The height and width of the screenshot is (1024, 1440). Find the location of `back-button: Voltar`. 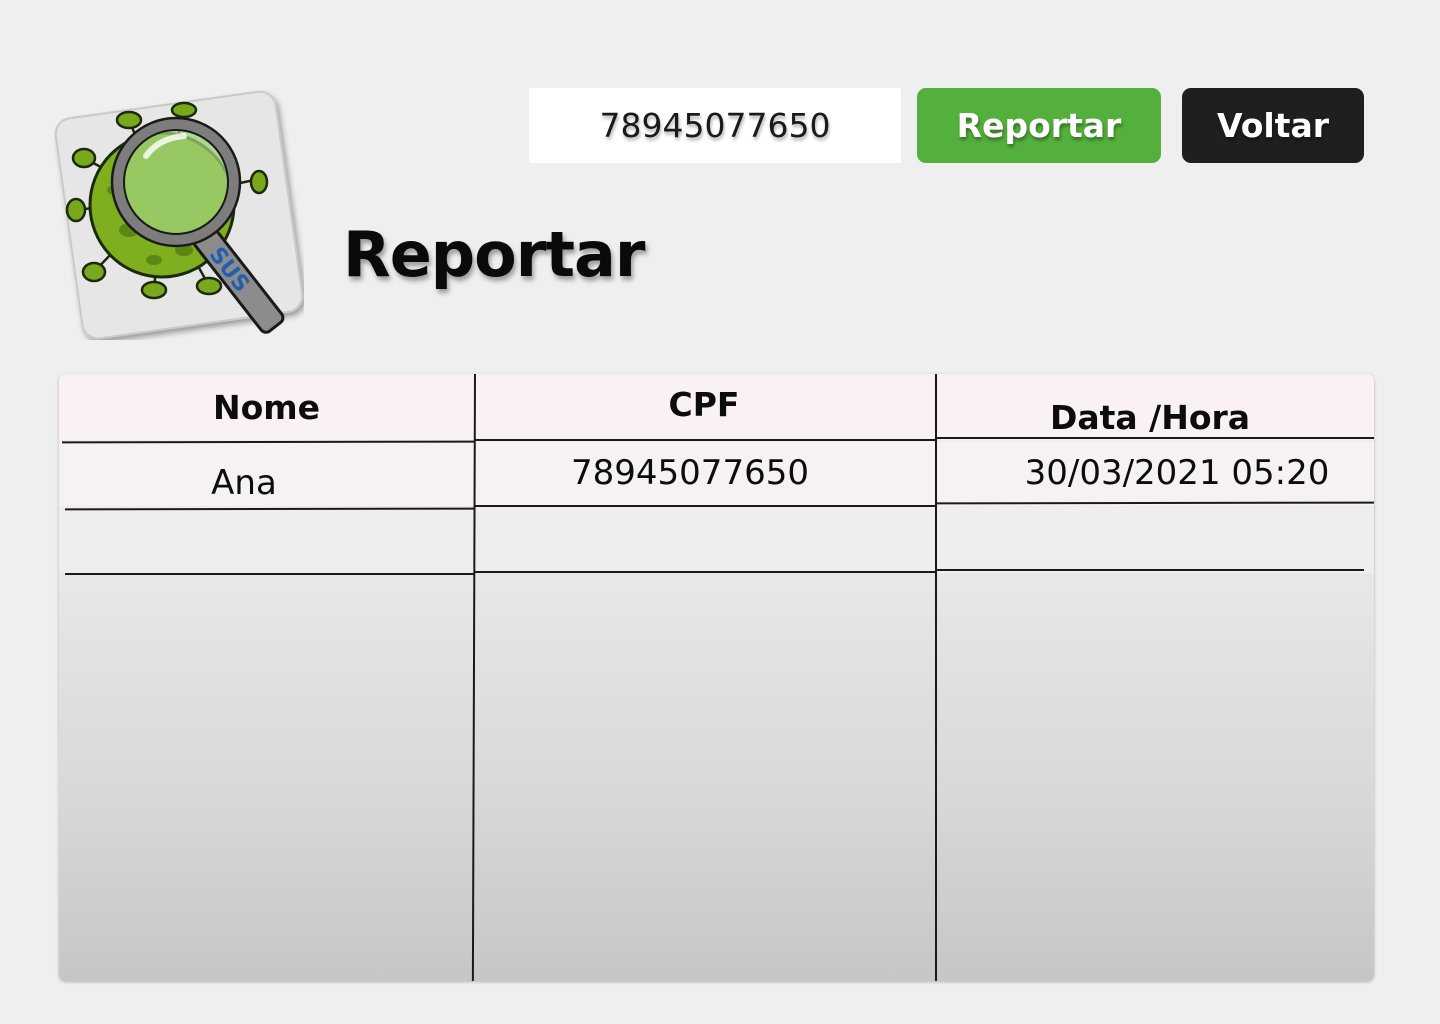

back-button: Voltar is located at coordinates (1273, 125).